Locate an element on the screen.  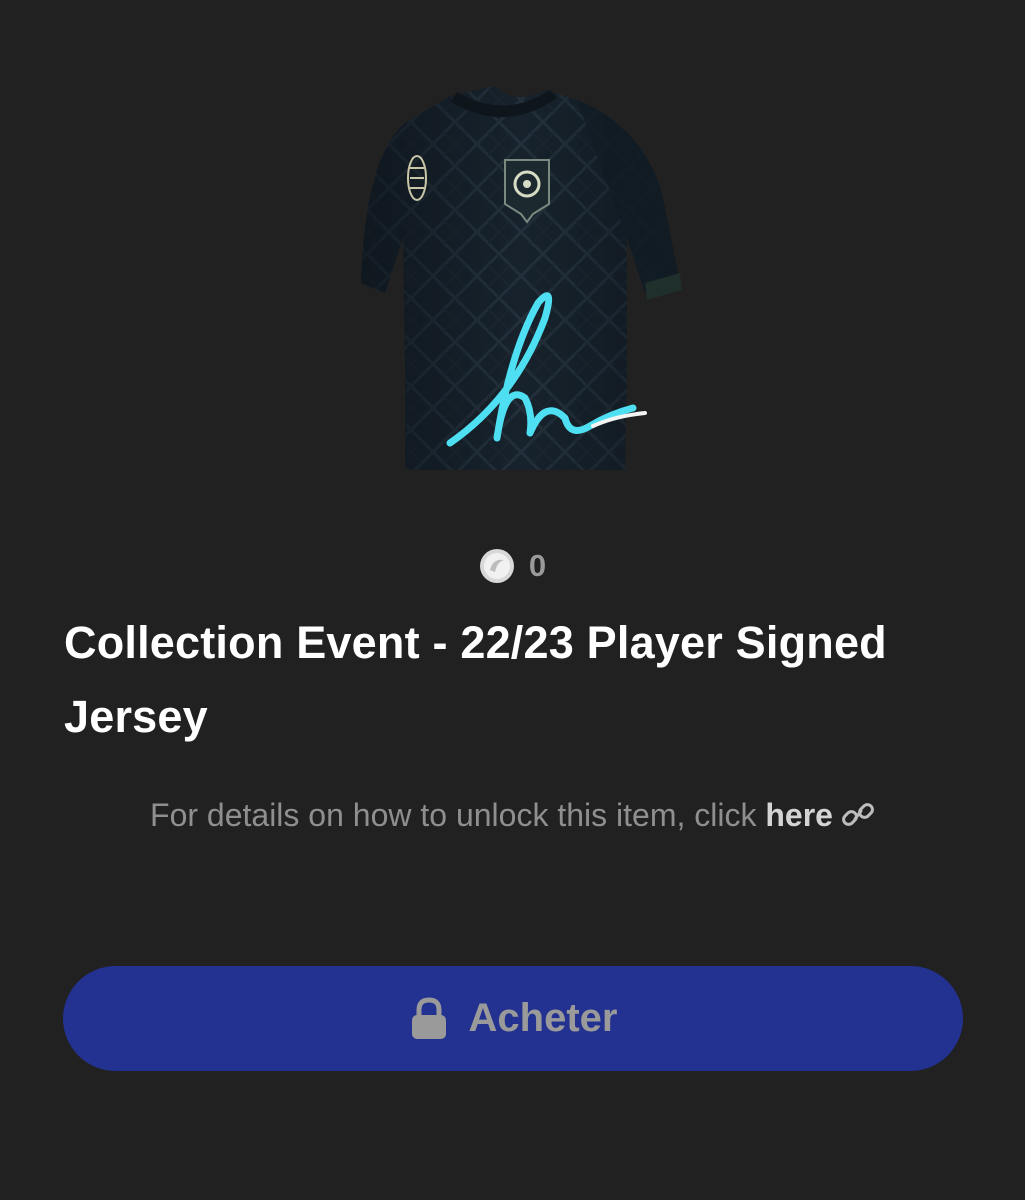
buy-button-label: Acheter is located at coordinates (543, 1018).